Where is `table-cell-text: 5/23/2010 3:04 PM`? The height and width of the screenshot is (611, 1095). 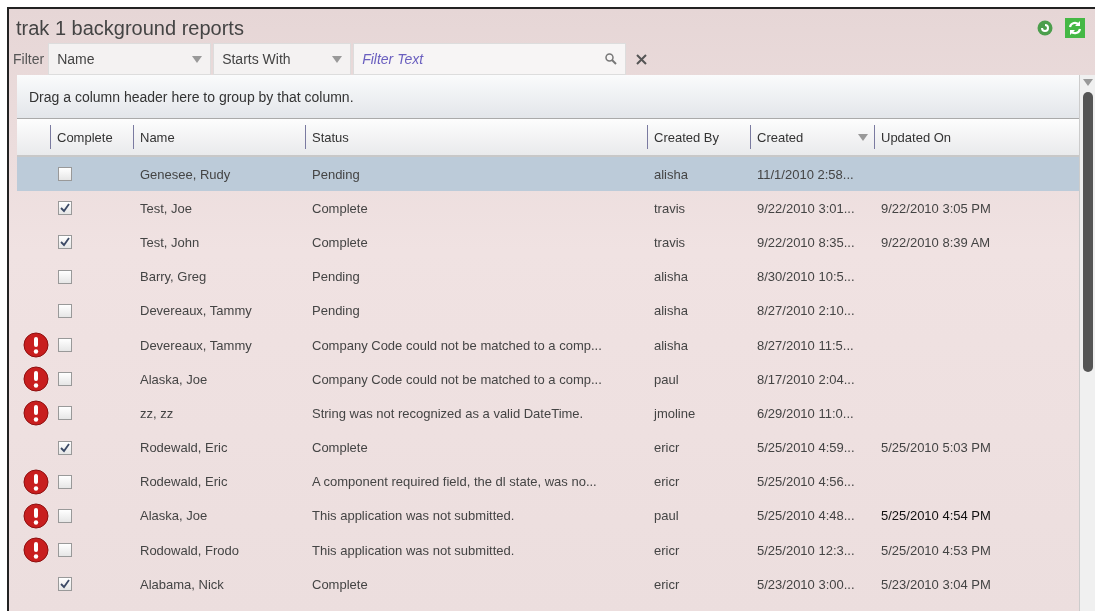 table-cell-text: 5/23/2010 3:04 PM is located at coordinates (936, 584).